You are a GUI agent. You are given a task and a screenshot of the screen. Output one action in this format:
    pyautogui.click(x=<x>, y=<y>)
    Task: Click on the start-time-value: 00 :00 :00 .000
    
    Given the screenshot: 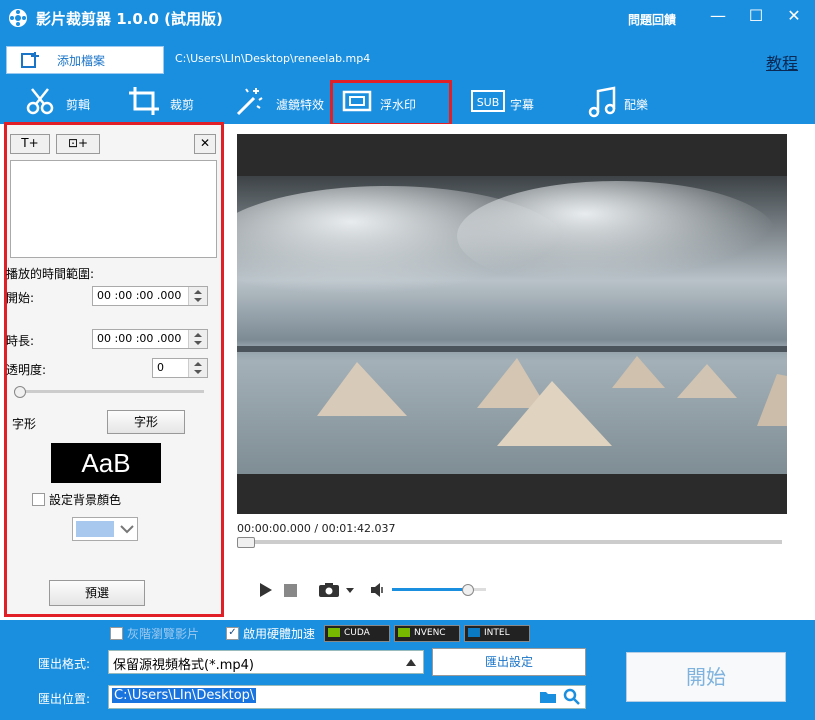 What is the action you would take?
    pyautogui.click(x=139, y=295)
    